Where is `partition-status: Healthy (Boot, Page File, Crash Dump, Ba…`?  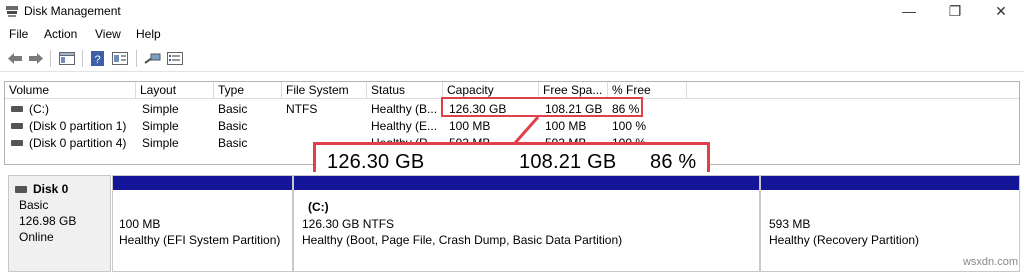
partition-status: Healthy (Boot, Page File, Crash Dump, Ba… is located at coordinates (462, 240).